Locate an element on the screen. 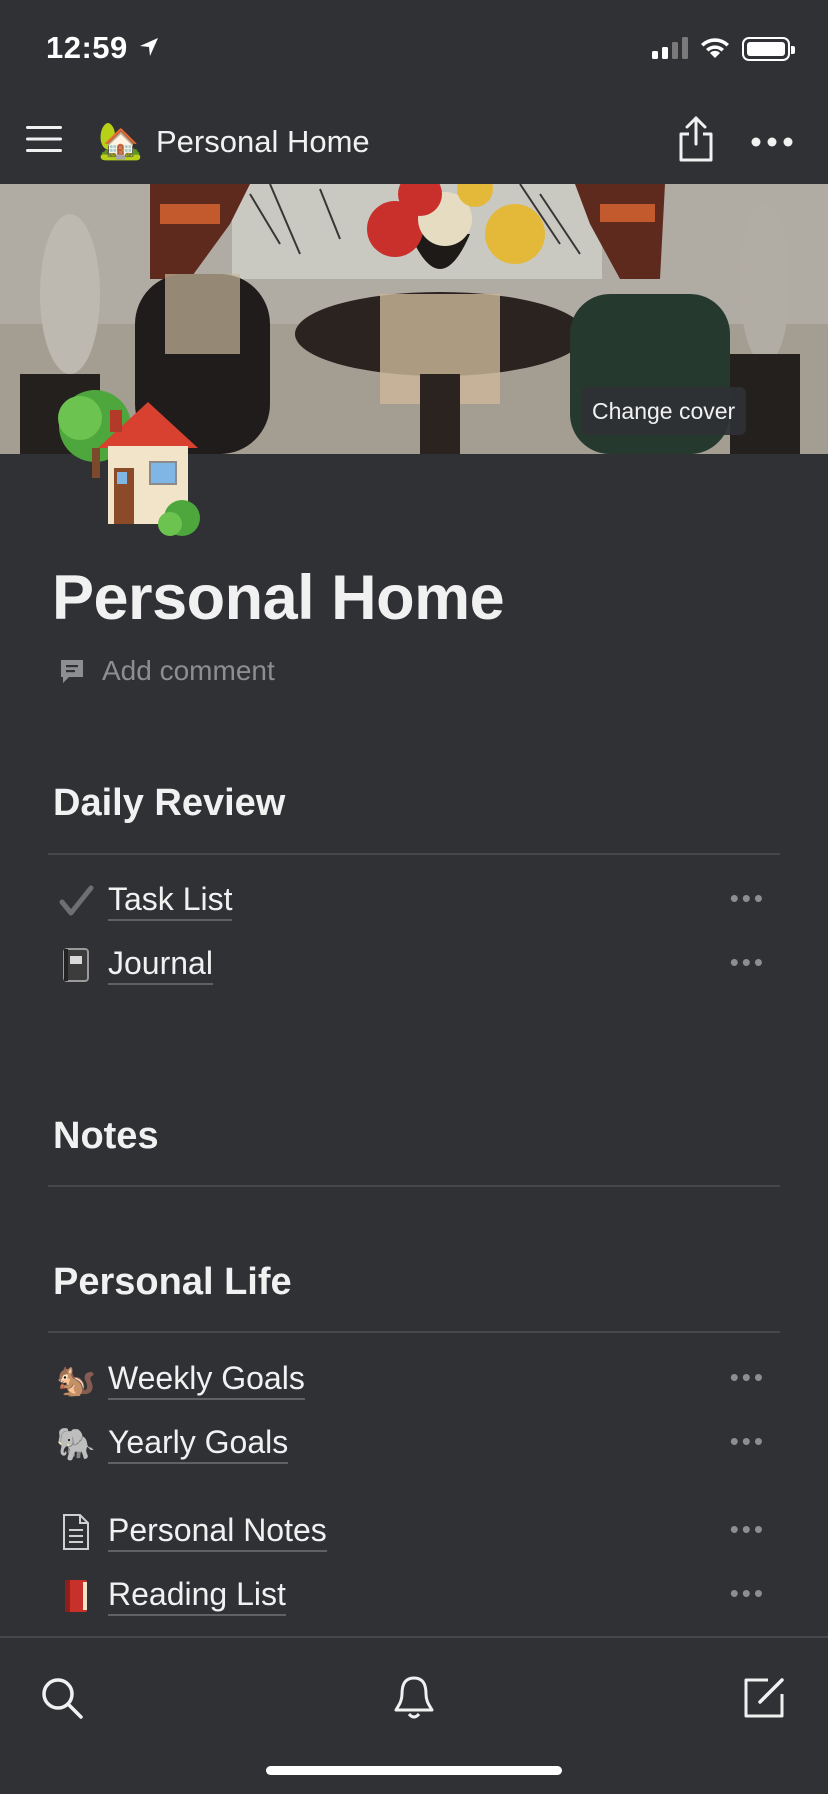  change-cover-button: Change cover is located at coordinates (664, 411).